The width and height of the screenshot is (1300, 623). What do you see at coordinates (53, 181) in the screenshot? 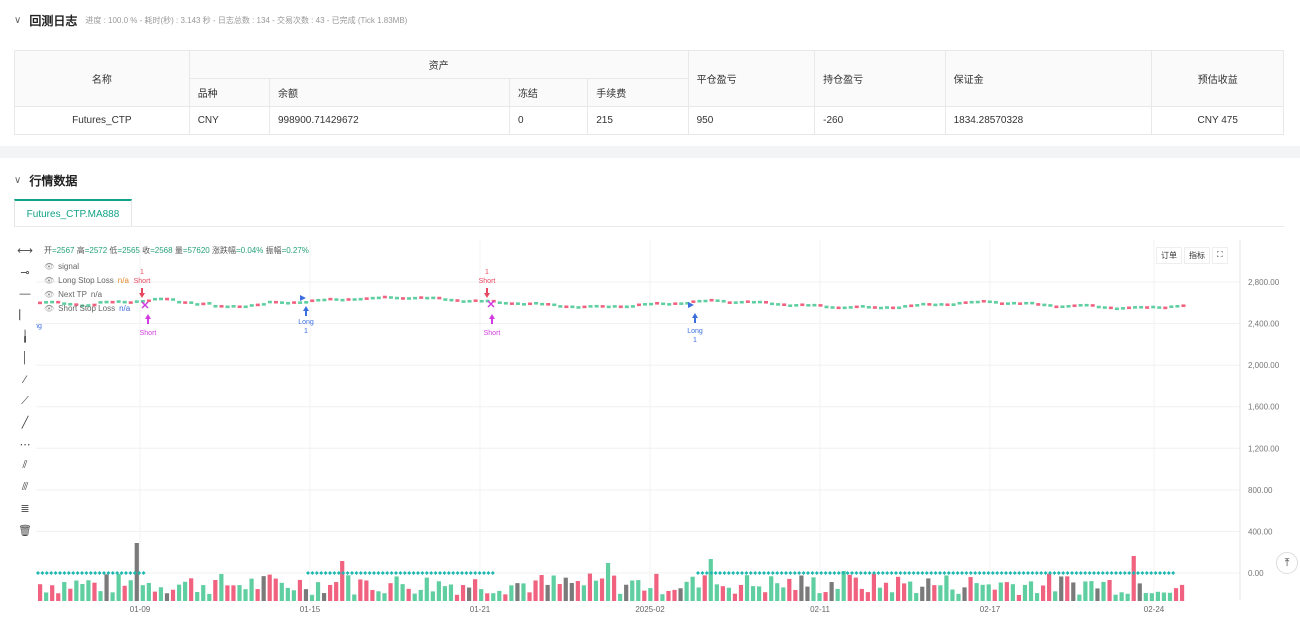
I see `market-data-title: 行情数据` at bounding box center [53, 181].